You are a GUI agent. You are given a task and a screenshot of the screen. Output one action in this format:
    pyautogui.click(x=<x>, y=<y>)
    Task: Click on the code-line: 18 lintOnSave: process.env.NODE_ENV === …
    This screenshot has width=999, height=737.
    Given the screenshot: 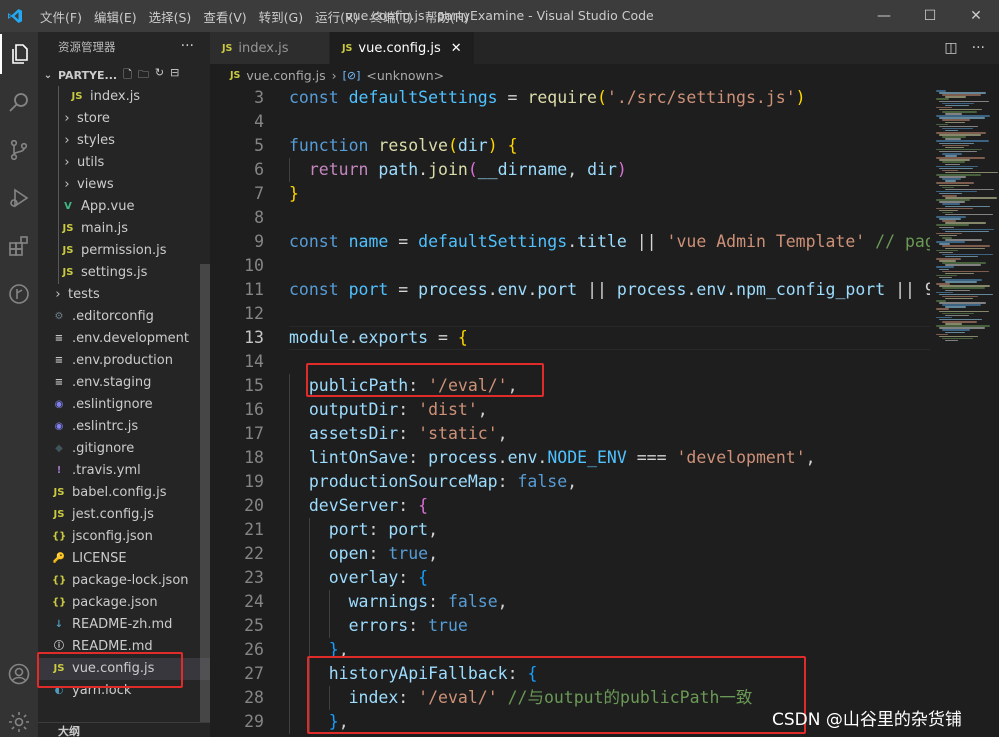 What is the action you would take?
    pyautogui.click(x=570, y=458)
    